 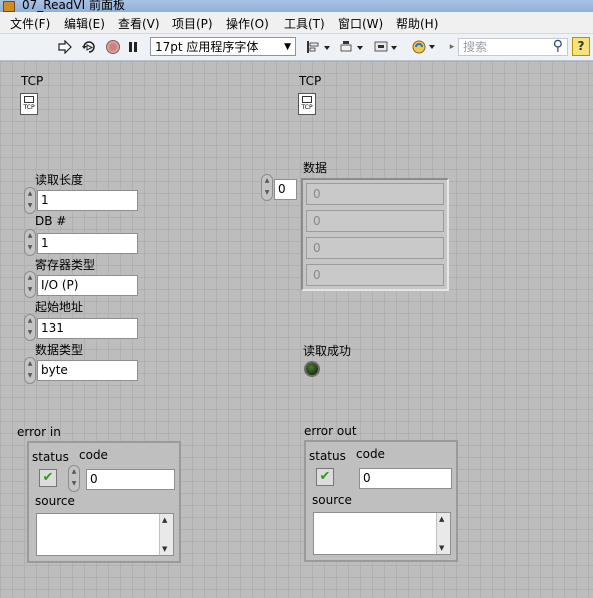 What do you see at coordinates (39, 432) in the screenshot?
I see `error-in-label: error in` at bounding box center [39, 432].